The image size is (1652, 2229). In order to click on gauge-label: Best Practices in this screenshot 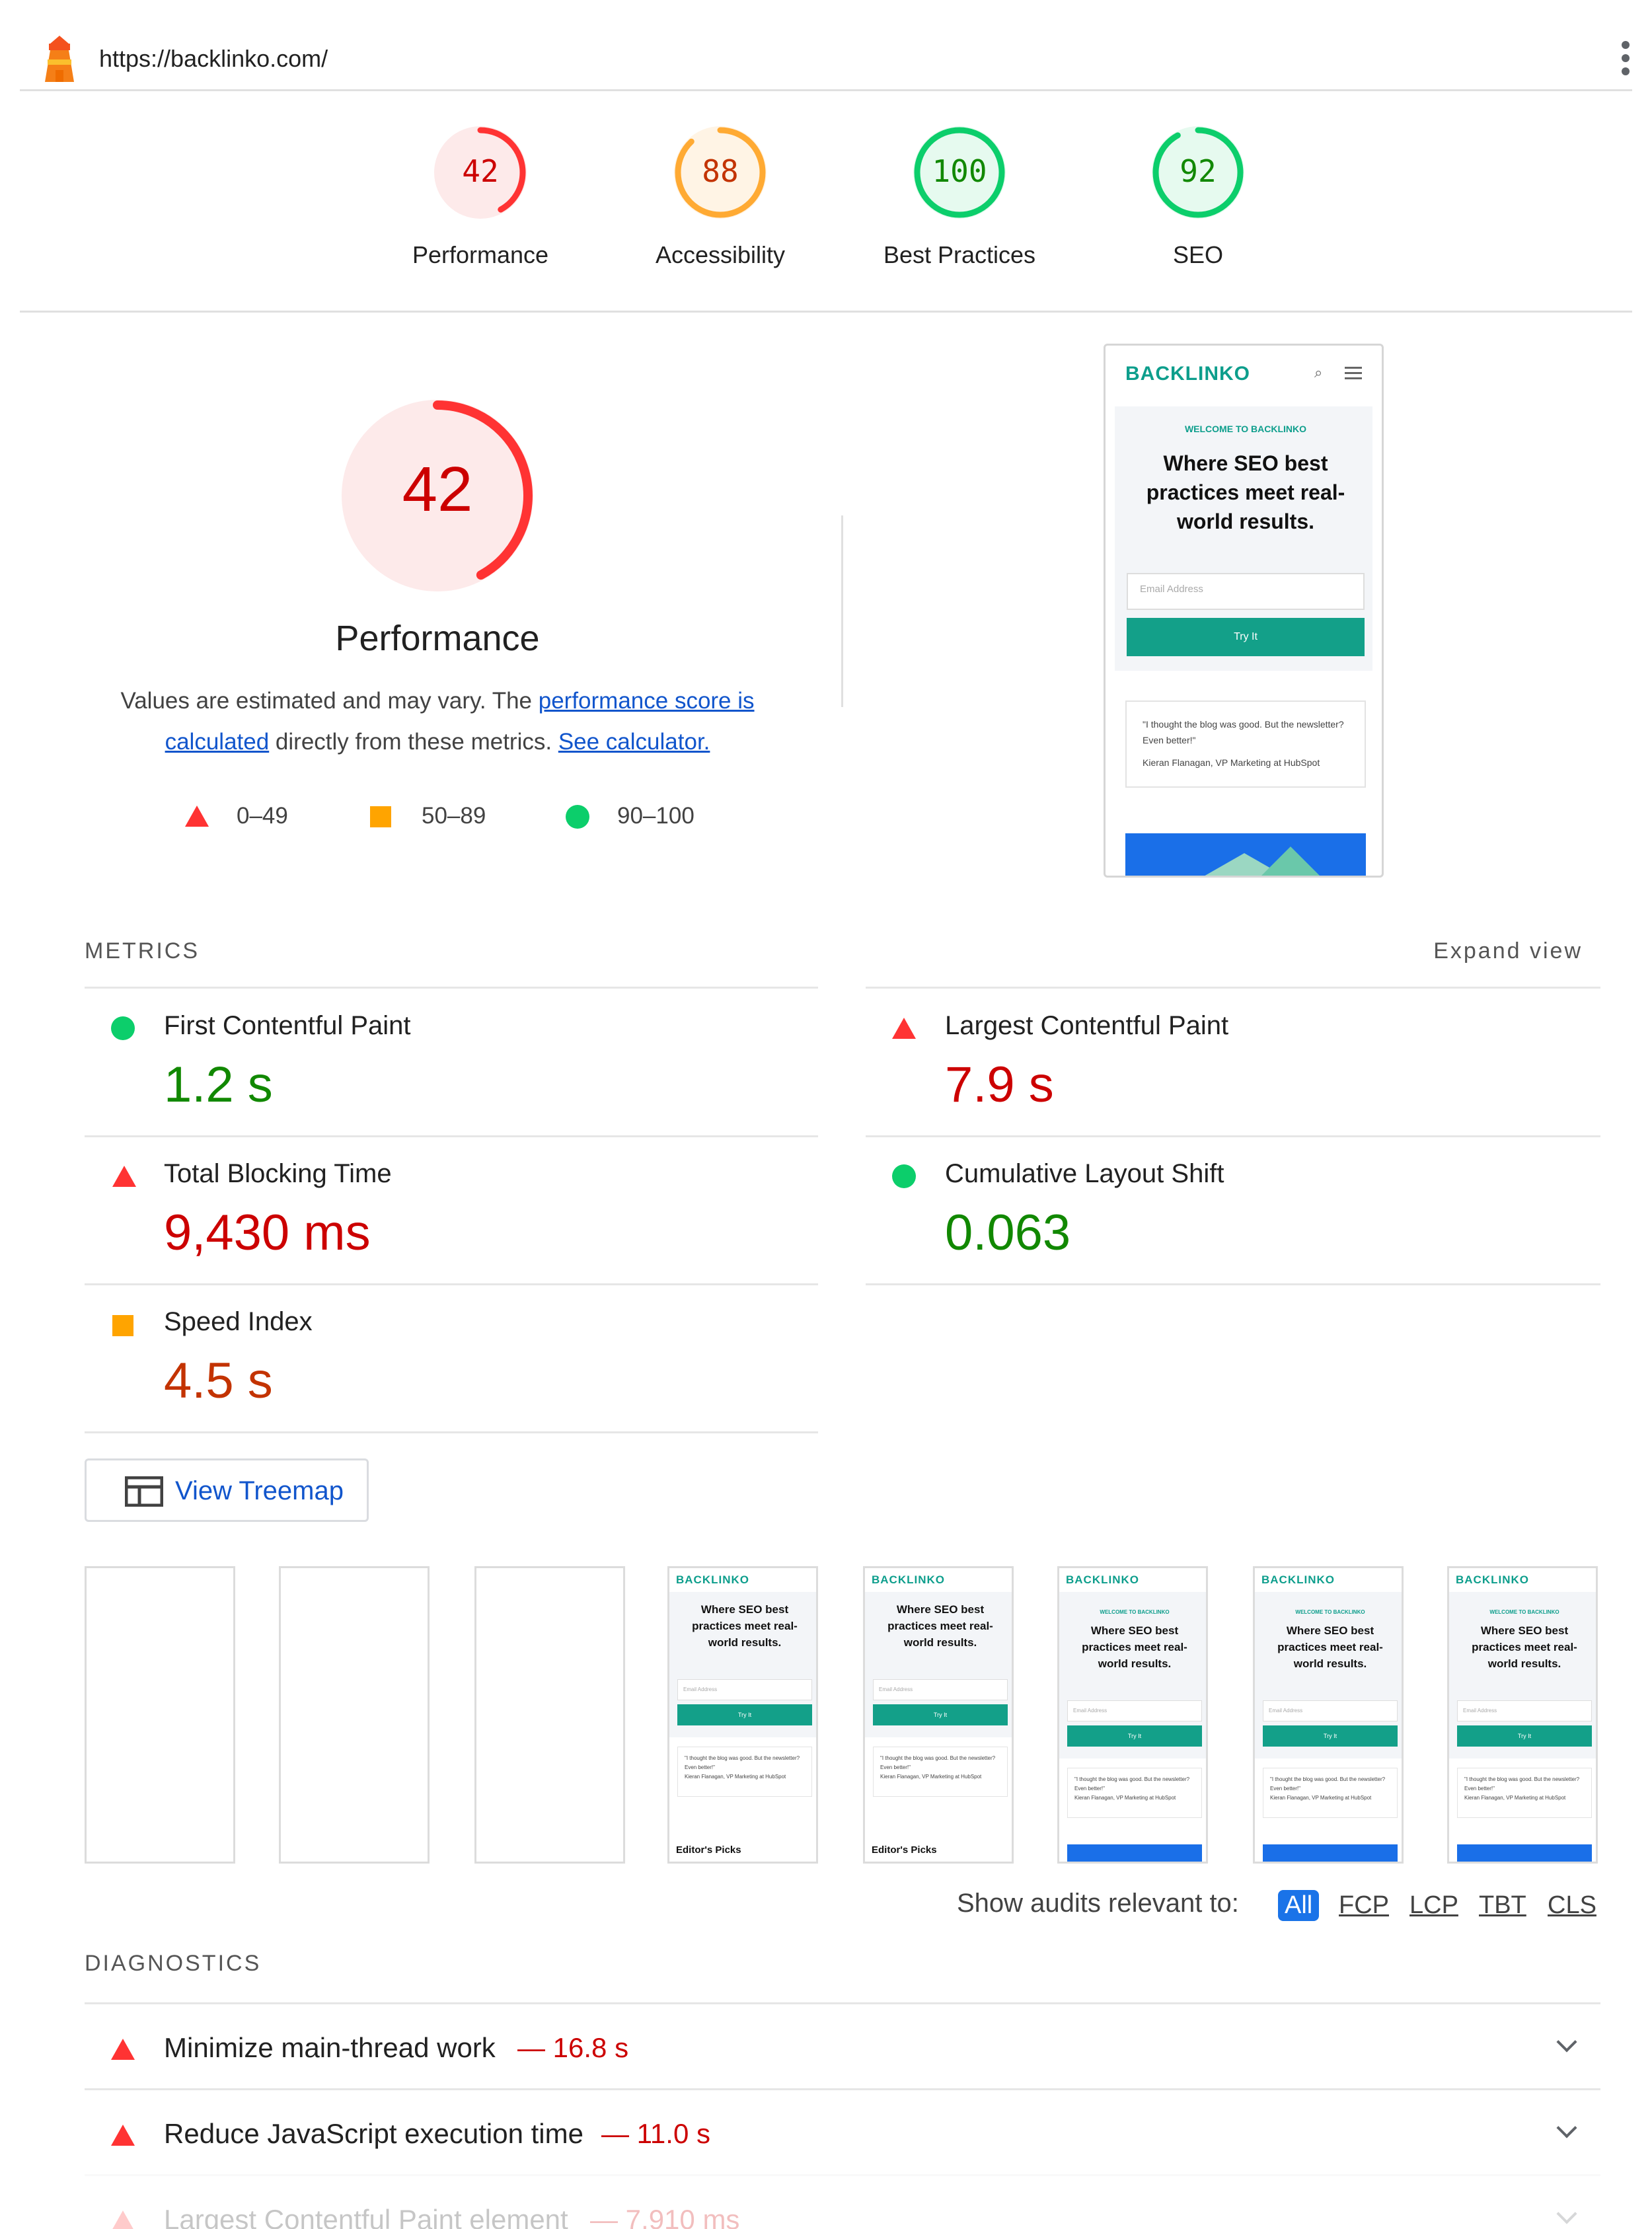, I will do `click(960, 254)`.